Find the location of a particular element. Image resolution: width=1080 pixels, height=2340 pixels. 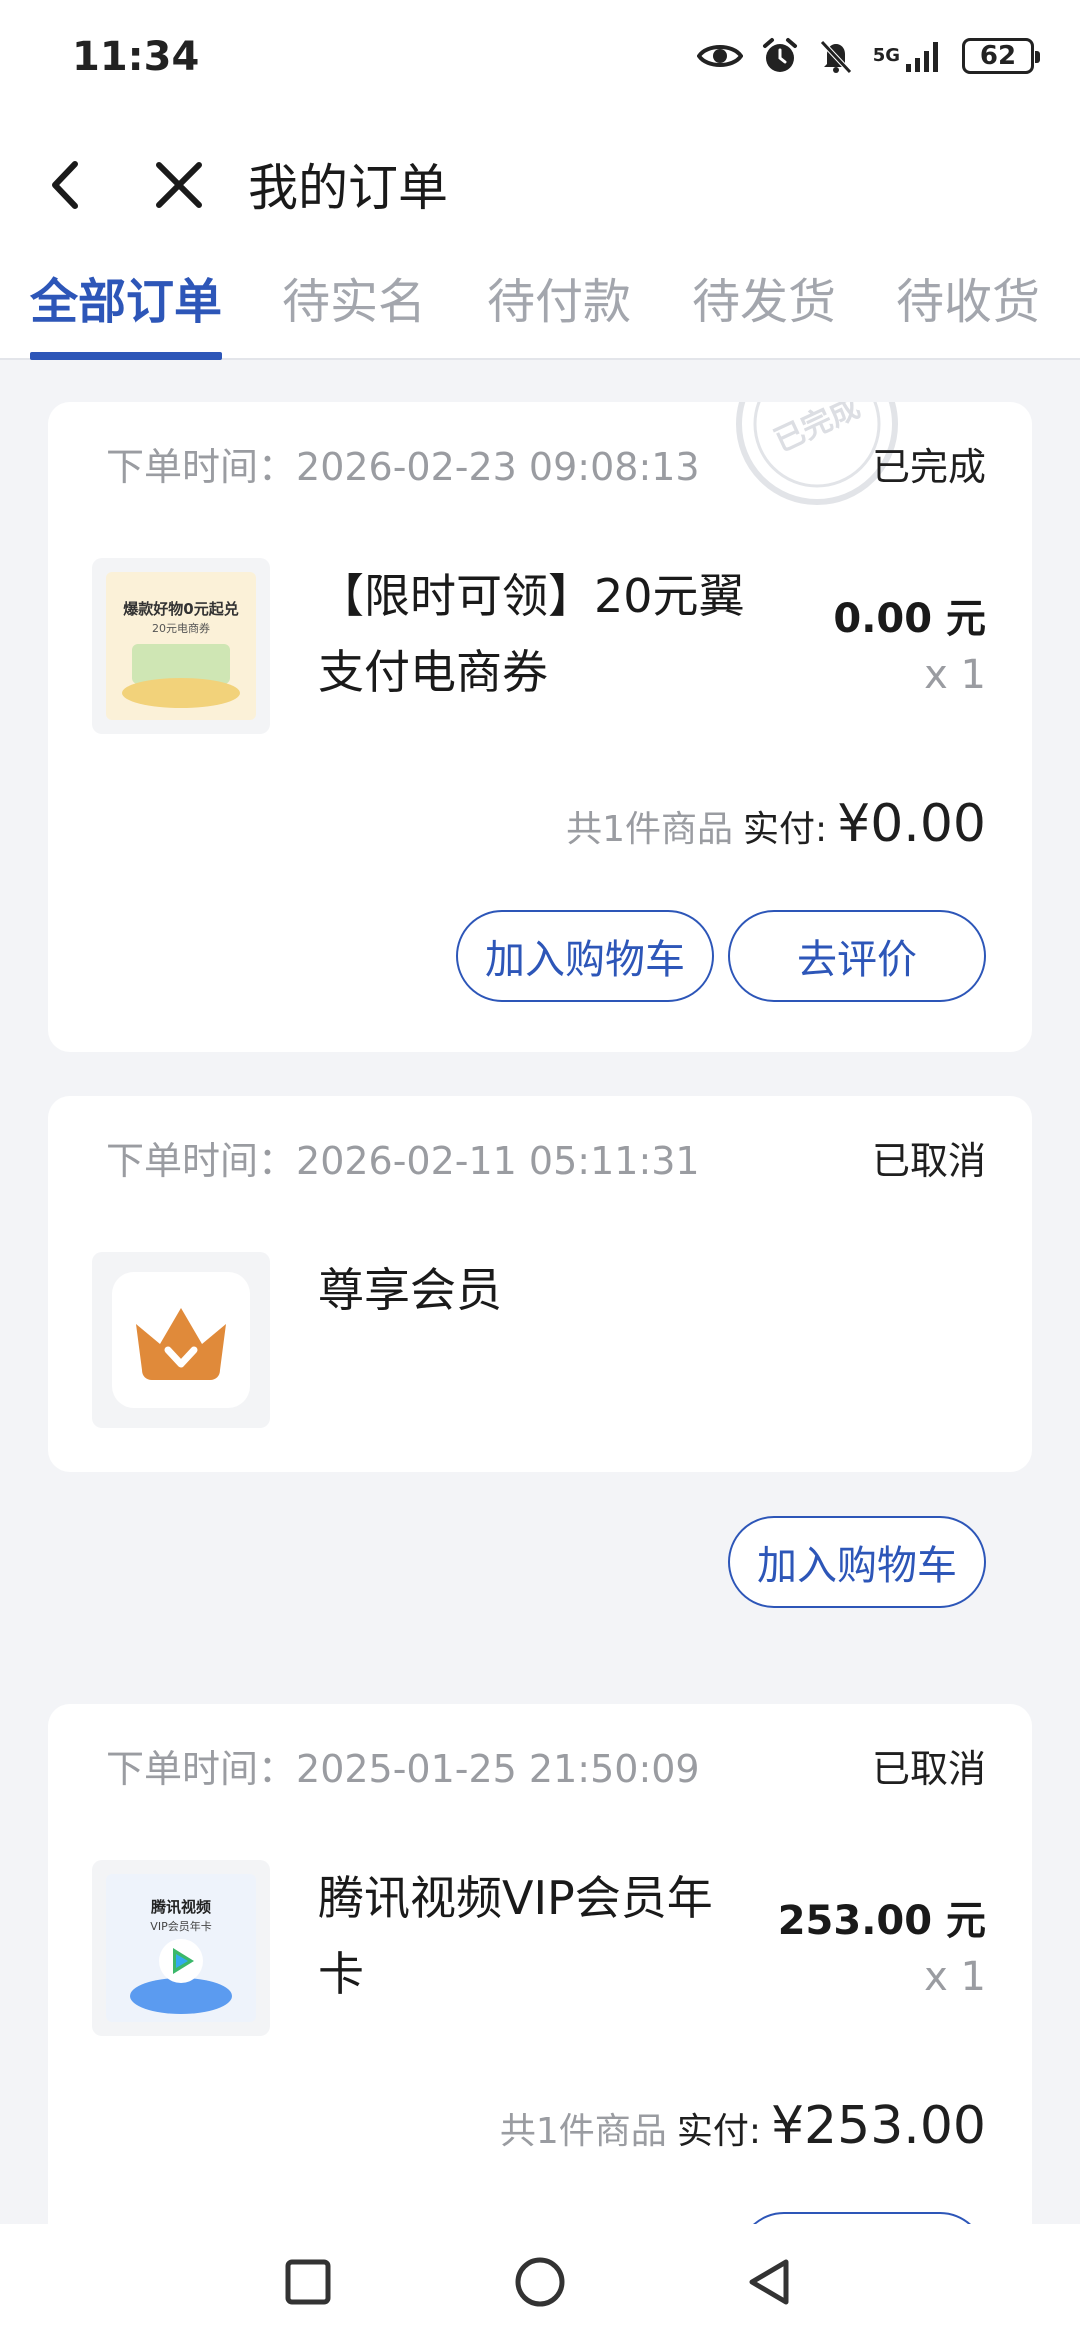

active-tab-indicator is located at coordinates (126, 356).